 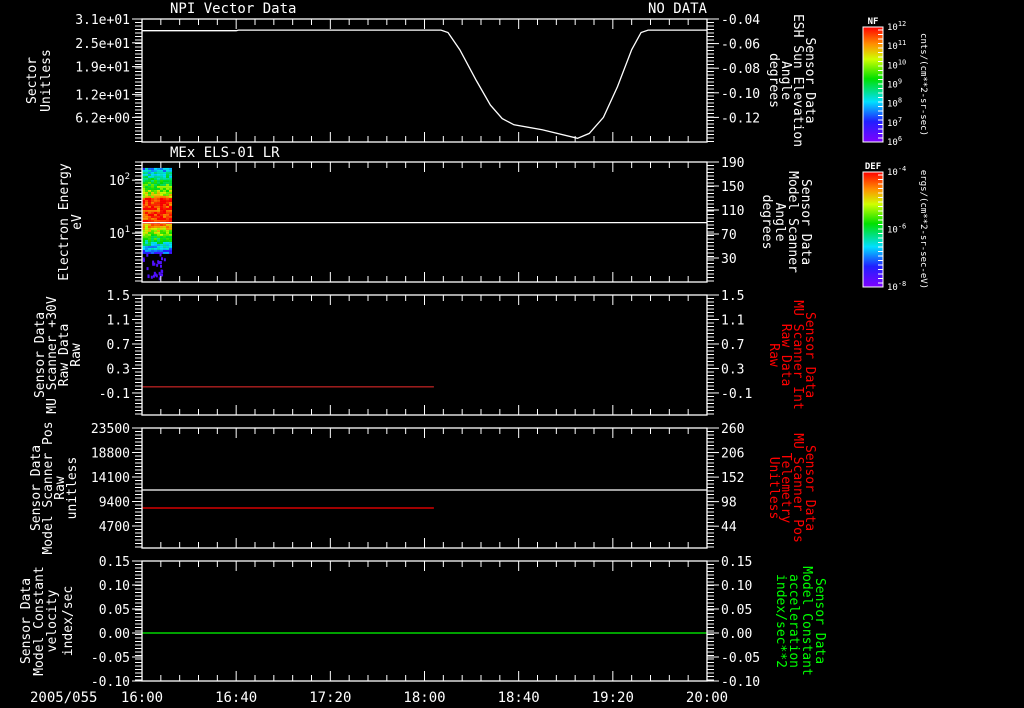 I want to click on left-axis-label: Raw, so click(x=76, y=355).